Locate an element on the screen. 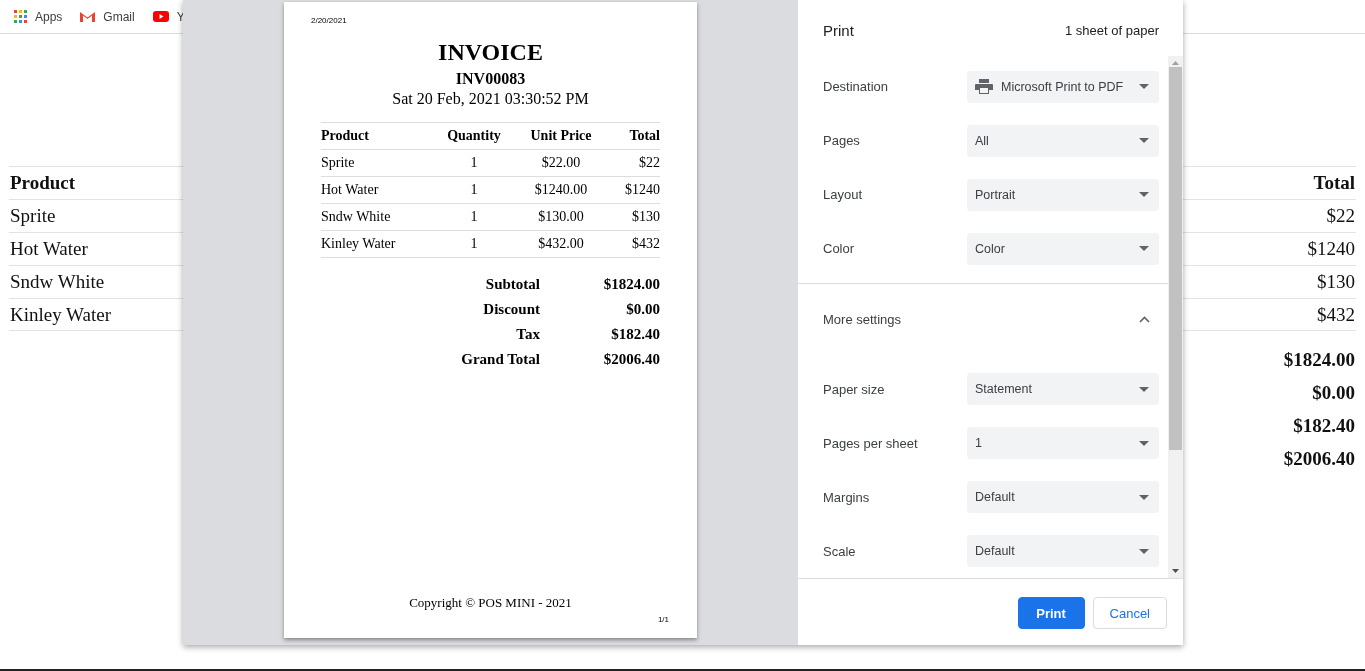 The width and height of the screenshot is (1365, 671). invoice-number: INV00083 is located at coordinates (490, 79).